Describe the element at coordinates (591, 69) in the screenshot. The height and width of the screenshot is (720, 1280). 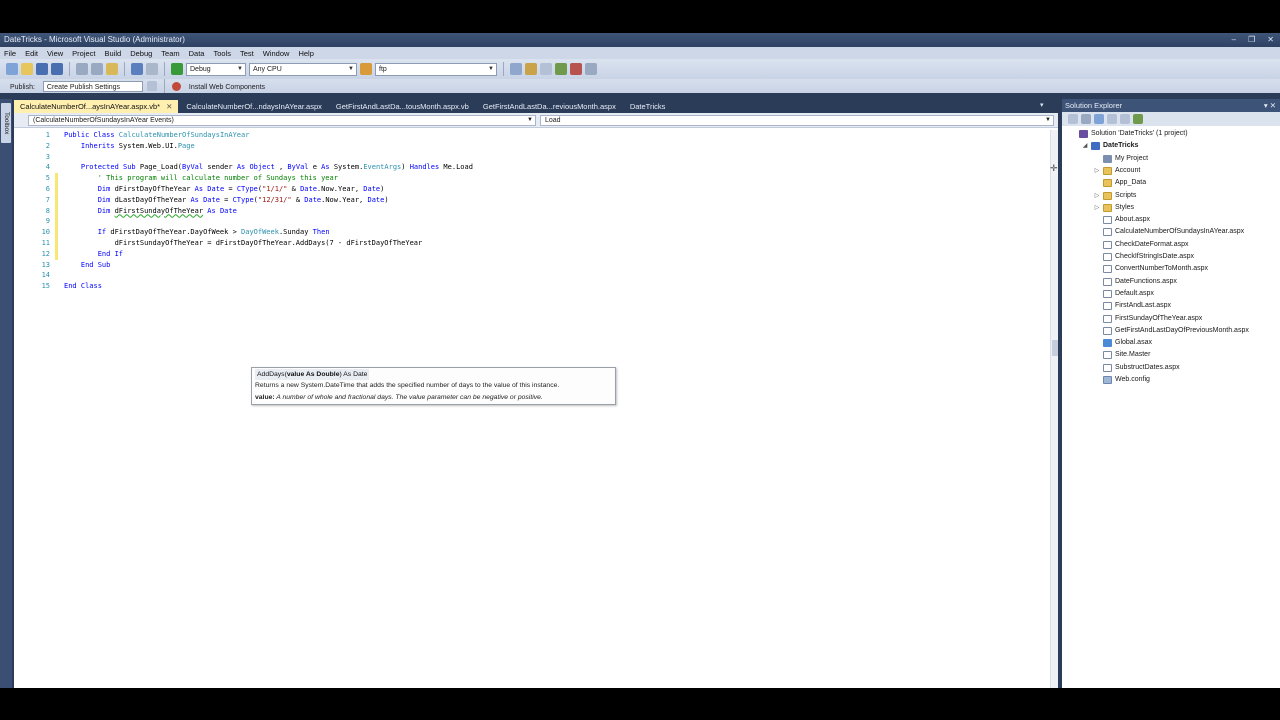
I see `extension-manager-icon` at that location.